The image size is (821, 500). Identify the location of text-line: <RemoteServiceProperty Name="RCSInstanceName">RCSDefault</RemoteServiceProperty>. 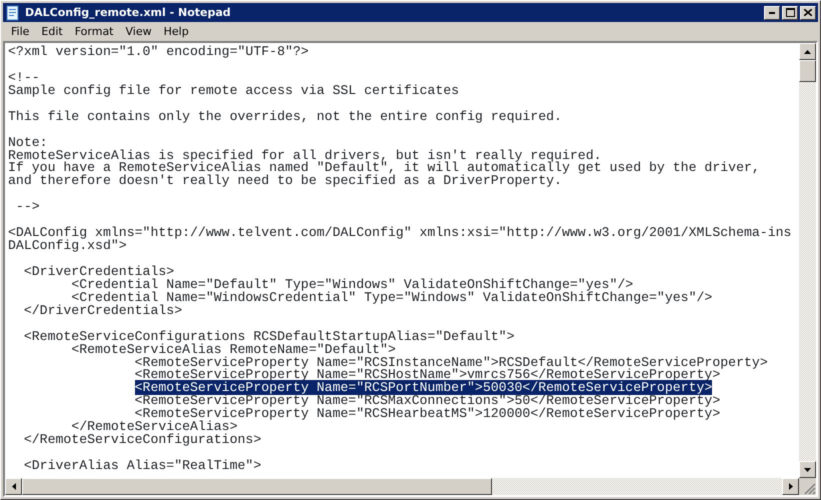
(451, 362).